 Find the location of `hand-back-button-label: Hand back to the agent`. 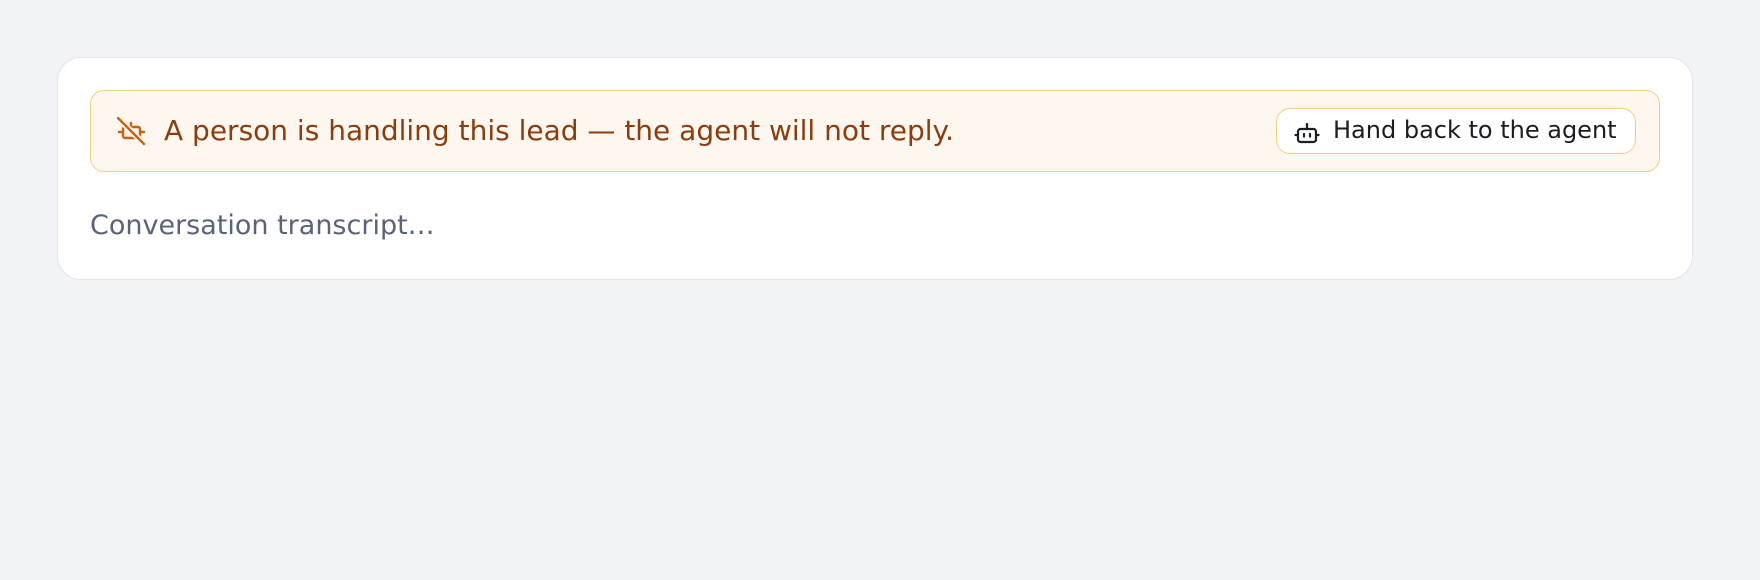

hand-back-button-label: Hand back to the agent is located at coordinates (1475, 130).